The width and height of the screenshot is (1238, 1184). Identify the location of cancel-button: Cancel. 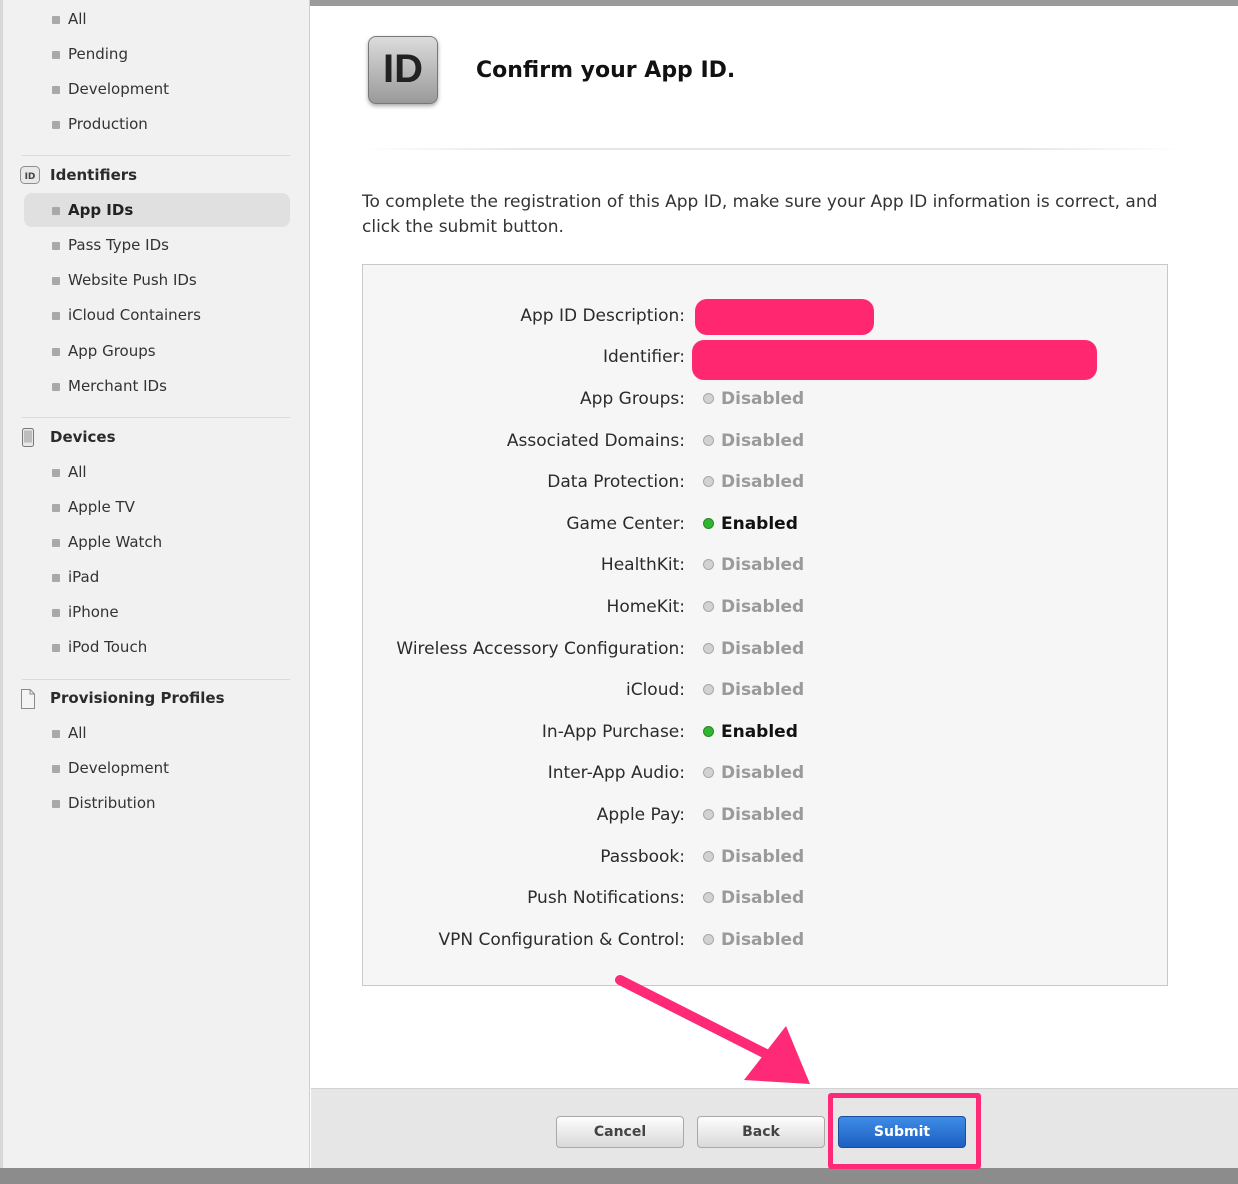
(620, 1132).